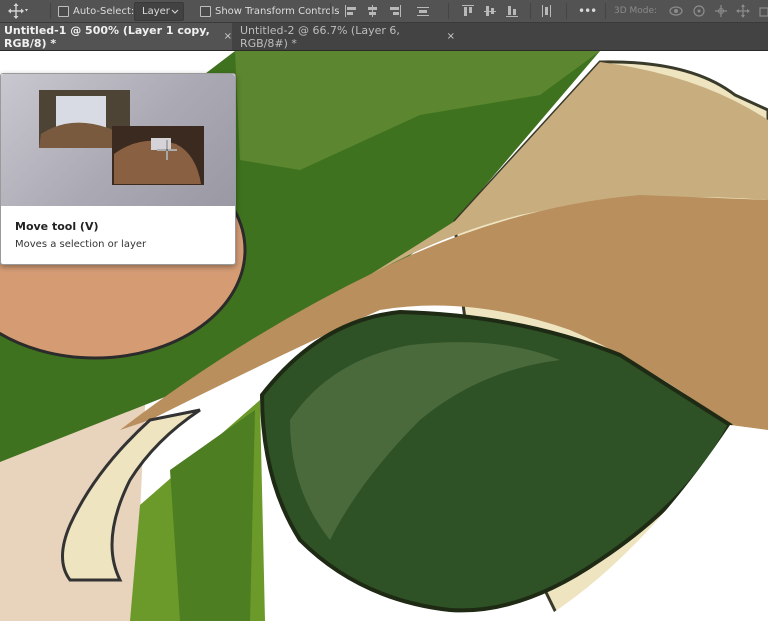  I want to click on align-buttons-group, so click(387, 11).